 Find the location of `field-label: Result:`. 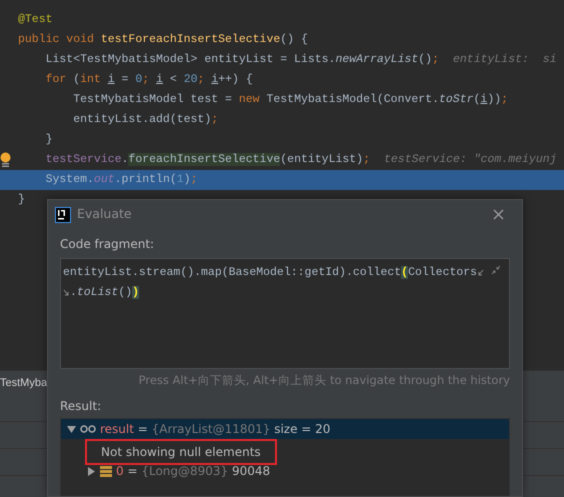

field-label: Result: is located at coordinates (80, 407).